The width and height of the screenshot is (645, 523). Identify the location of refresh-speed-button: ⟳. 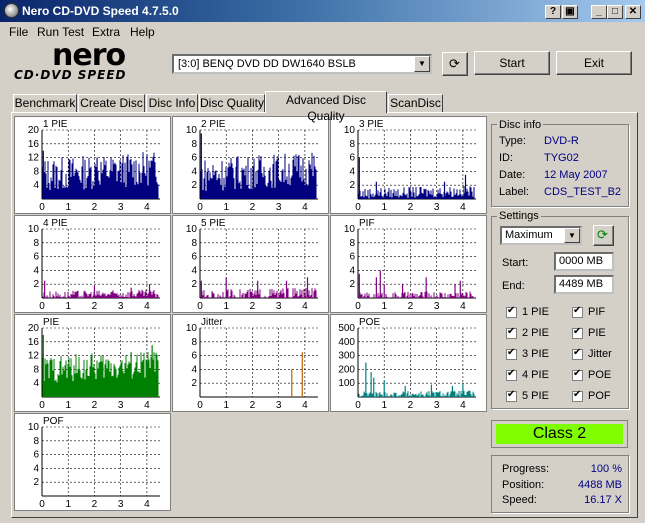
(603, 235).